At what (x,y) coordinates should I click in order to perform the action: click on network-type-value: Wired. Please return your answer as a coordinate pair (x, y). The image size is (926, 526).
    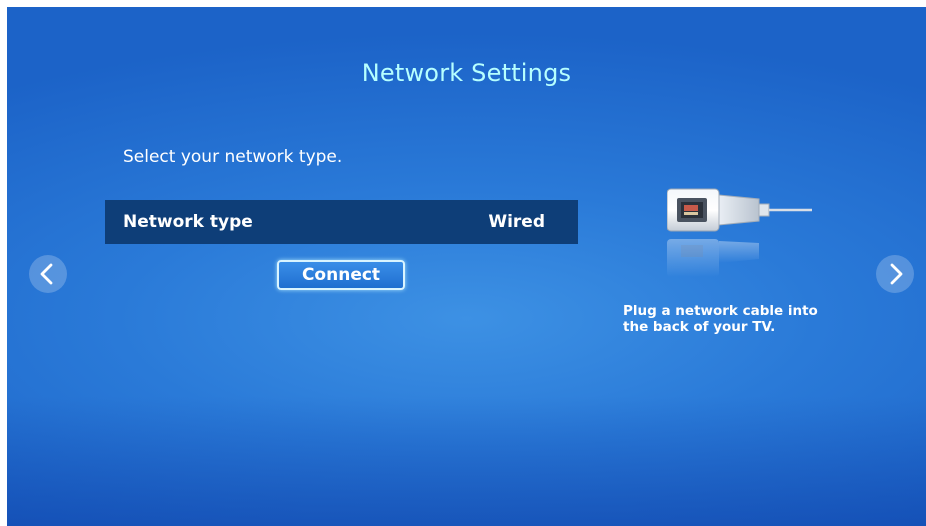
    Looking at the image, I should click on (516, 222).